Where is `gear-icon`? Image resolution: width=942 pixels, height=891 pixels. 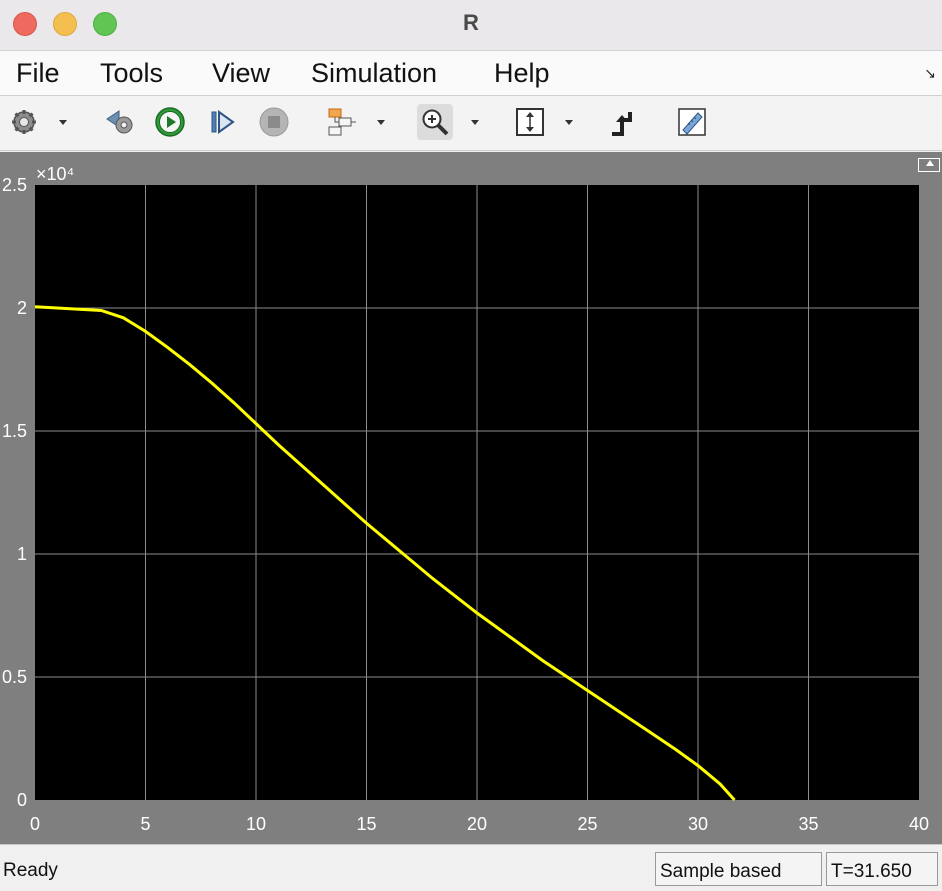 gear-icon is located at coordinates (24, 122).